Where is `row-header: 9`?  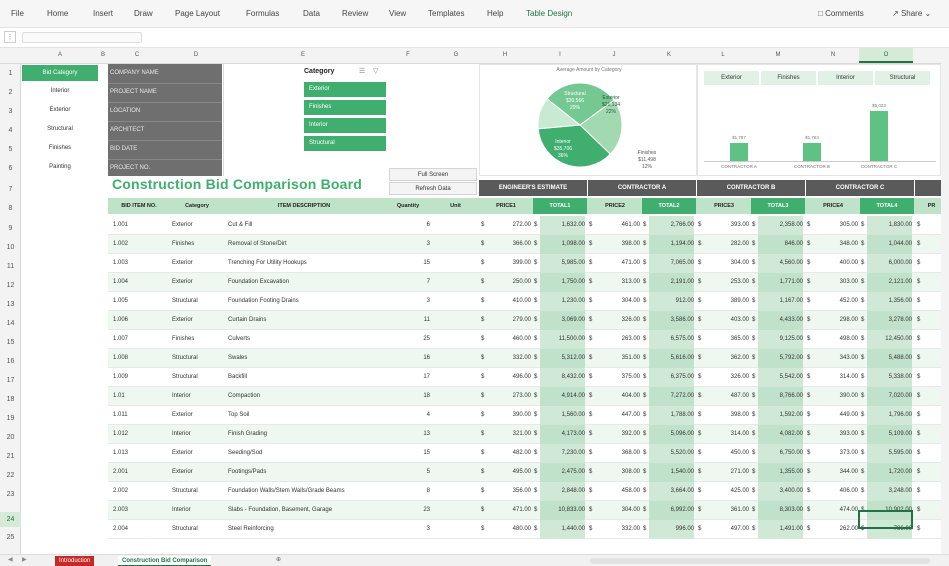 row-header: 9 is located at coordinates (10, 228).